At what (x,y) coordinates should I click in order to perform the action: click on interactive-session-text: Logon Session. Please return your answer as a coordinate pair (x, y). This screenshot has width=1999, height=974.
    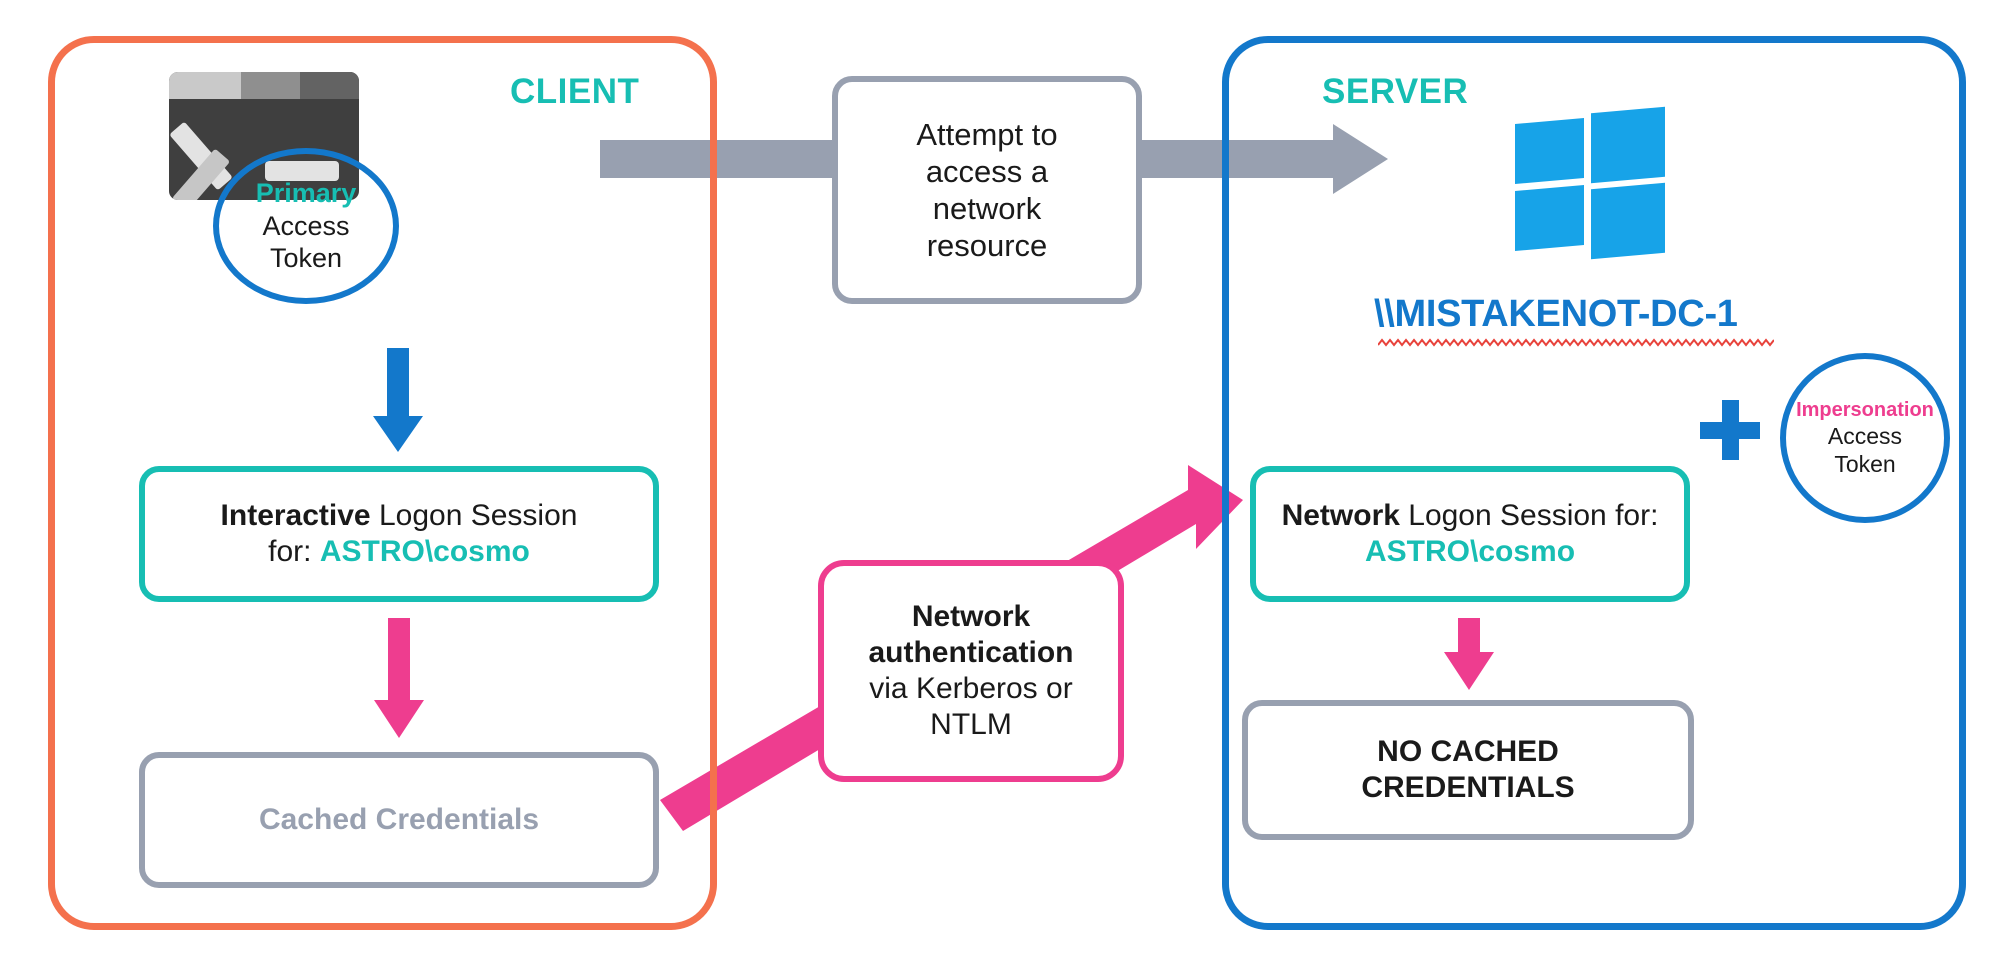
    Looking at the image, I should click on (474, 515).